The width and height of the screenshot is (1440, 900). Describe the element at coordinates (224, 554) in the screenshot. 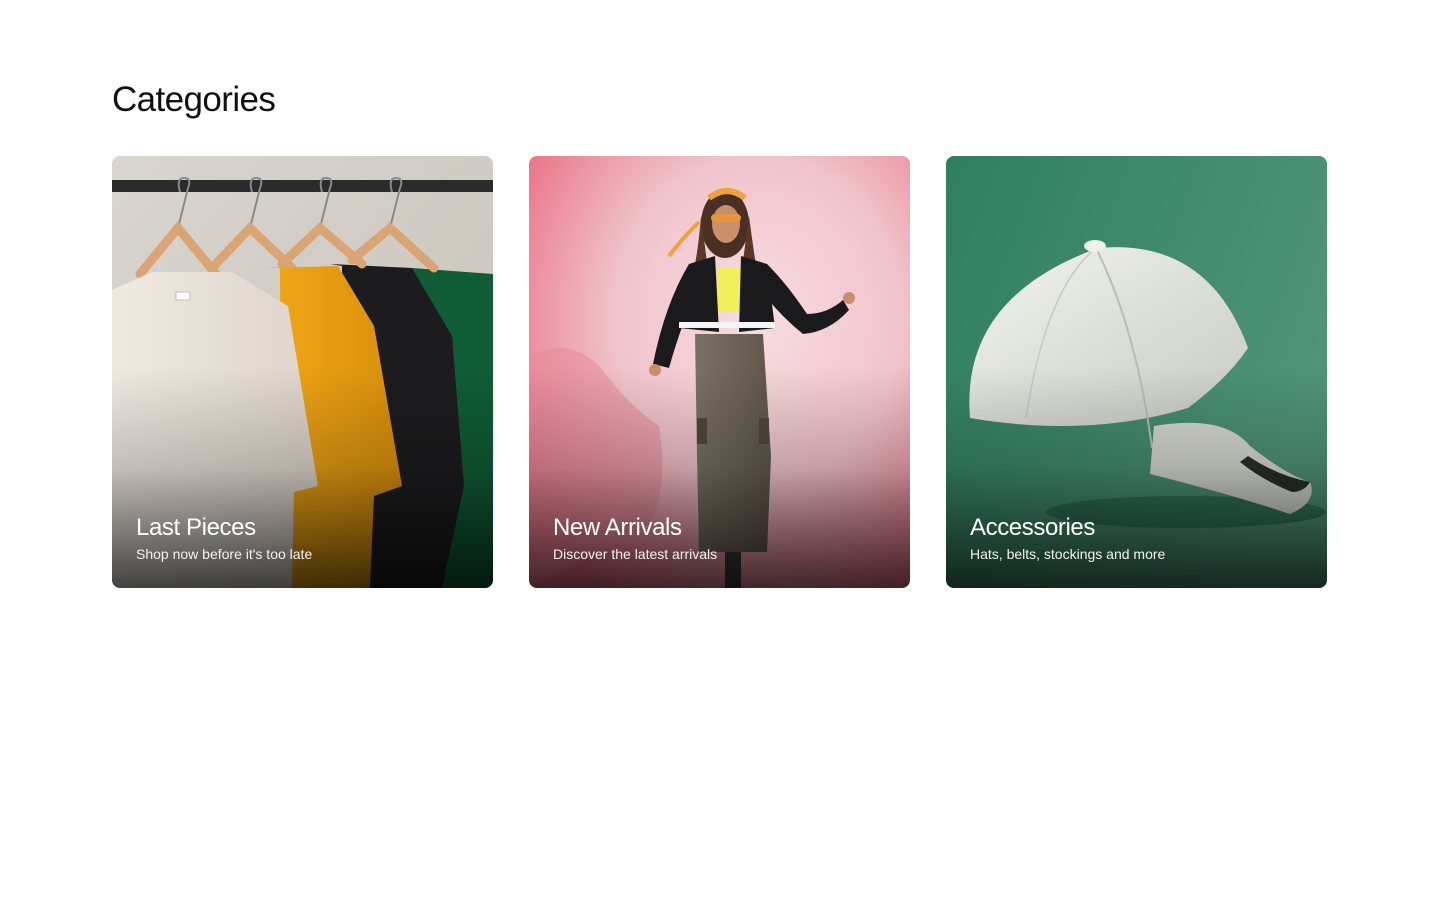

I see `category-subtitle: Shop now before it's too late` at that location.